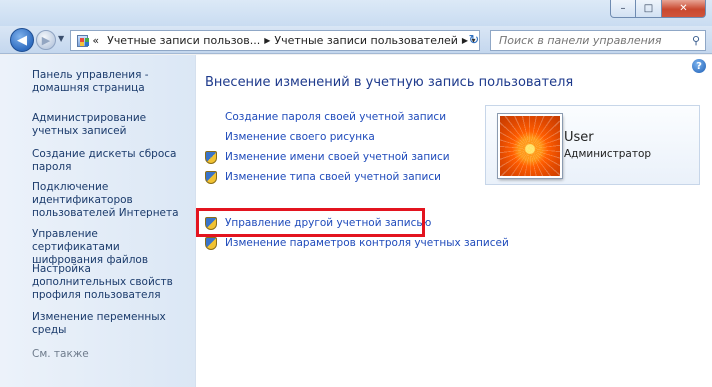  What do you see at coordinates (608, 154) in the screenshot?
I see `user-role: Администратор` at bounding box center [608, 154].